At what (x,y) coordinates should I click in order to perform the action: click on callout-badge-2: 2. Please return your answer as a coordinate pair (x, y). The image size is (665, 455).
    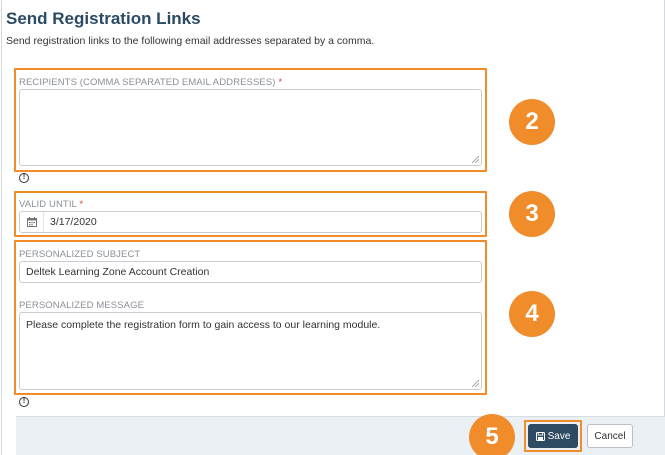
    Looking at the image, I should click on (532, 122).